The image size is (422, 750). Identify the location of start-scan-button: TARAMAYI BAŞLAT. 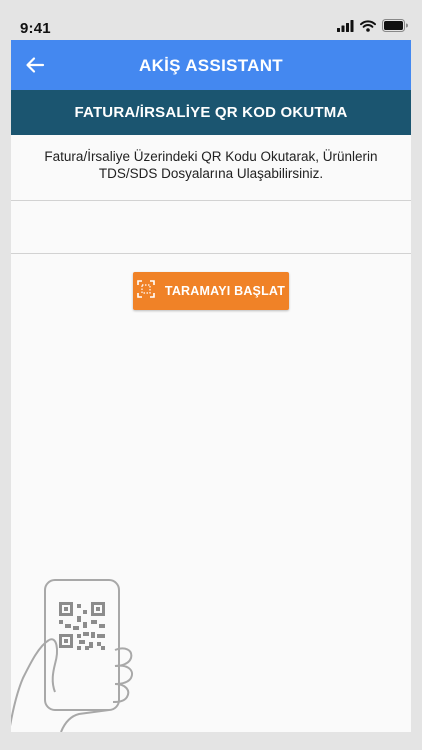
(211, 291).